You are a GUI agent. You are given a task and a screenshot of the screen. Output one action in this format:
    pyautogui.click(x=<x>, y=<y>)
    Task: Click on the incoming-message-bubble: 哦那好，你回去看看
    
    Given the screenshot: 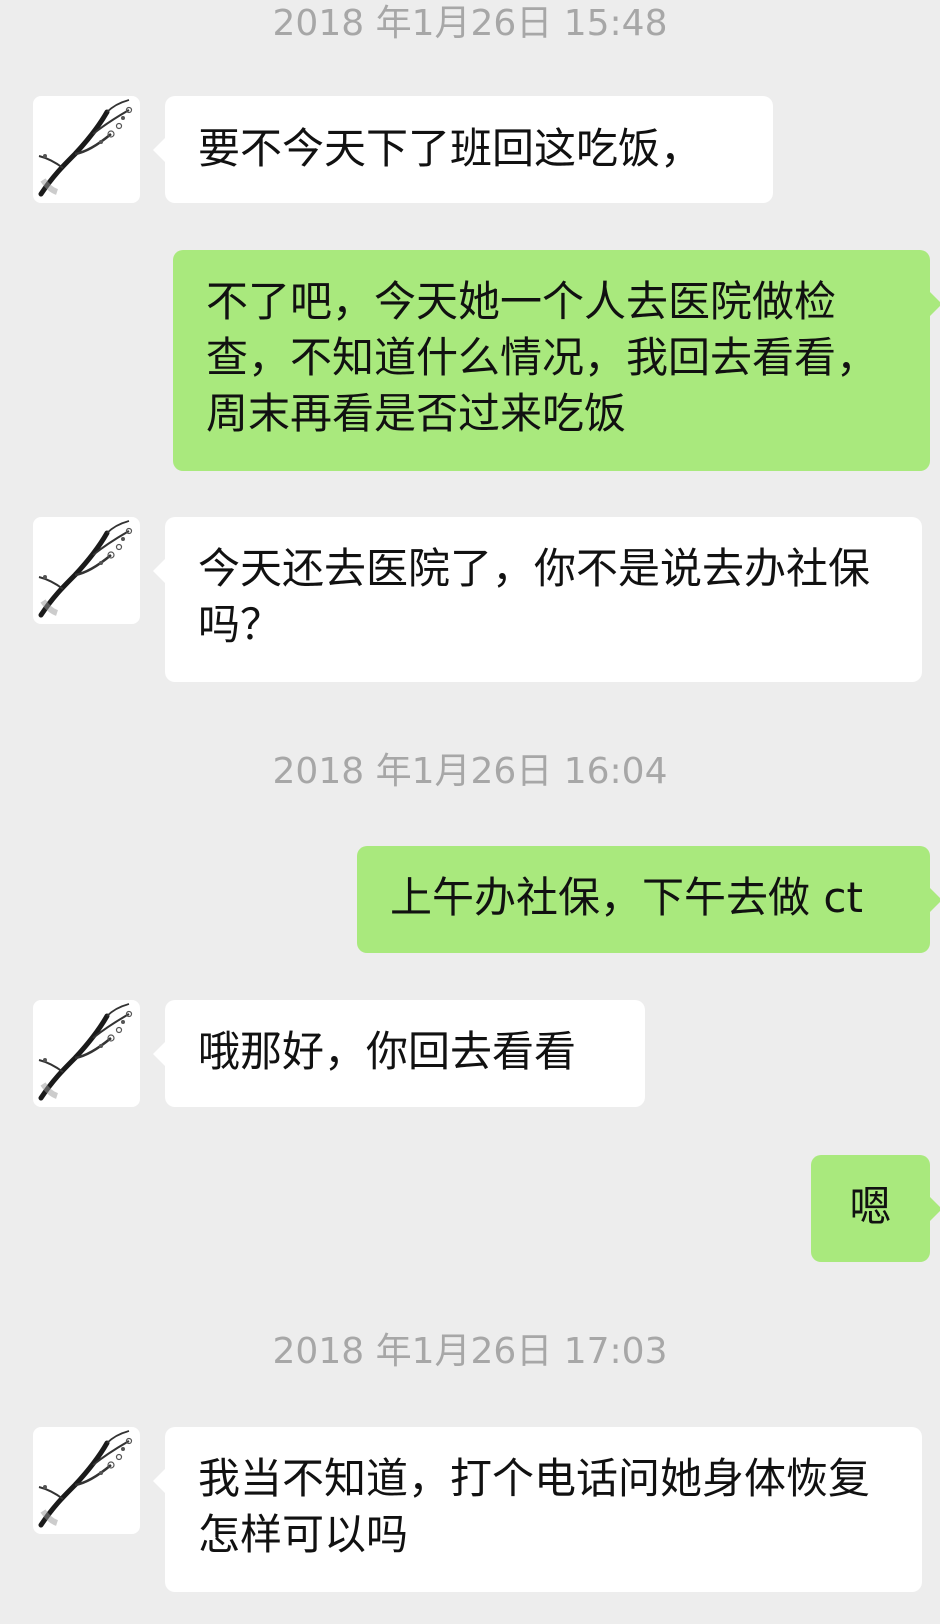 What is the action you would take?
    pyautogui.click(x=399, y=1053)
    